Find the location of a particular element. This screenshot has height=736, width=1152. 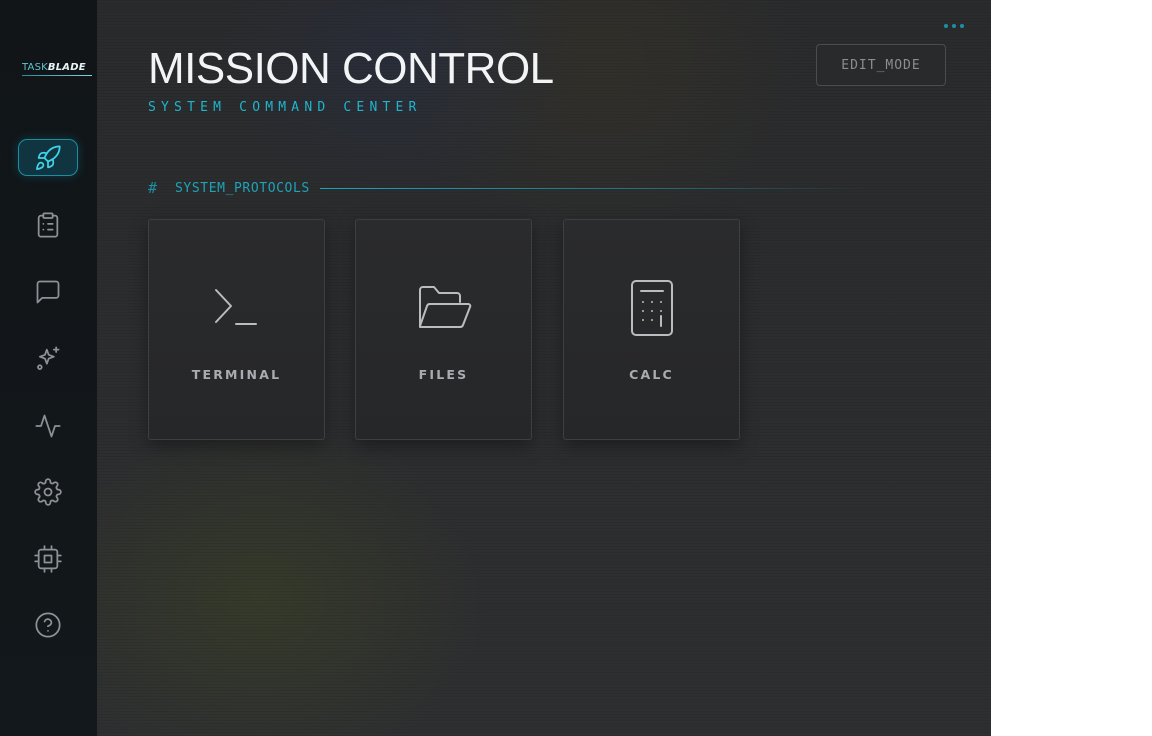

help-icon is located at coordinates (48, 624).